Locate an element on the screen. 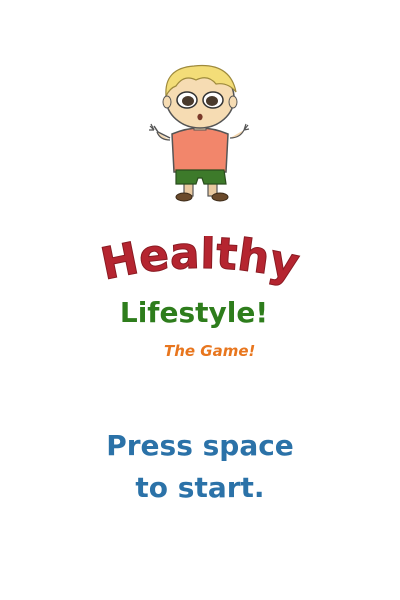 Image resolution: width=400 pixels, height=600 pixels. title-text: Healthy is located at coordinates (200, 263).